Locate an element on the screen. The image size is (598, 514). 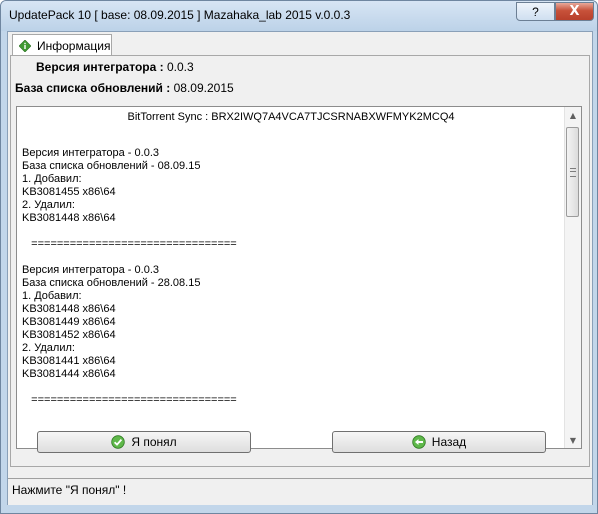
close-button: X is located at coordinates (574, 11).